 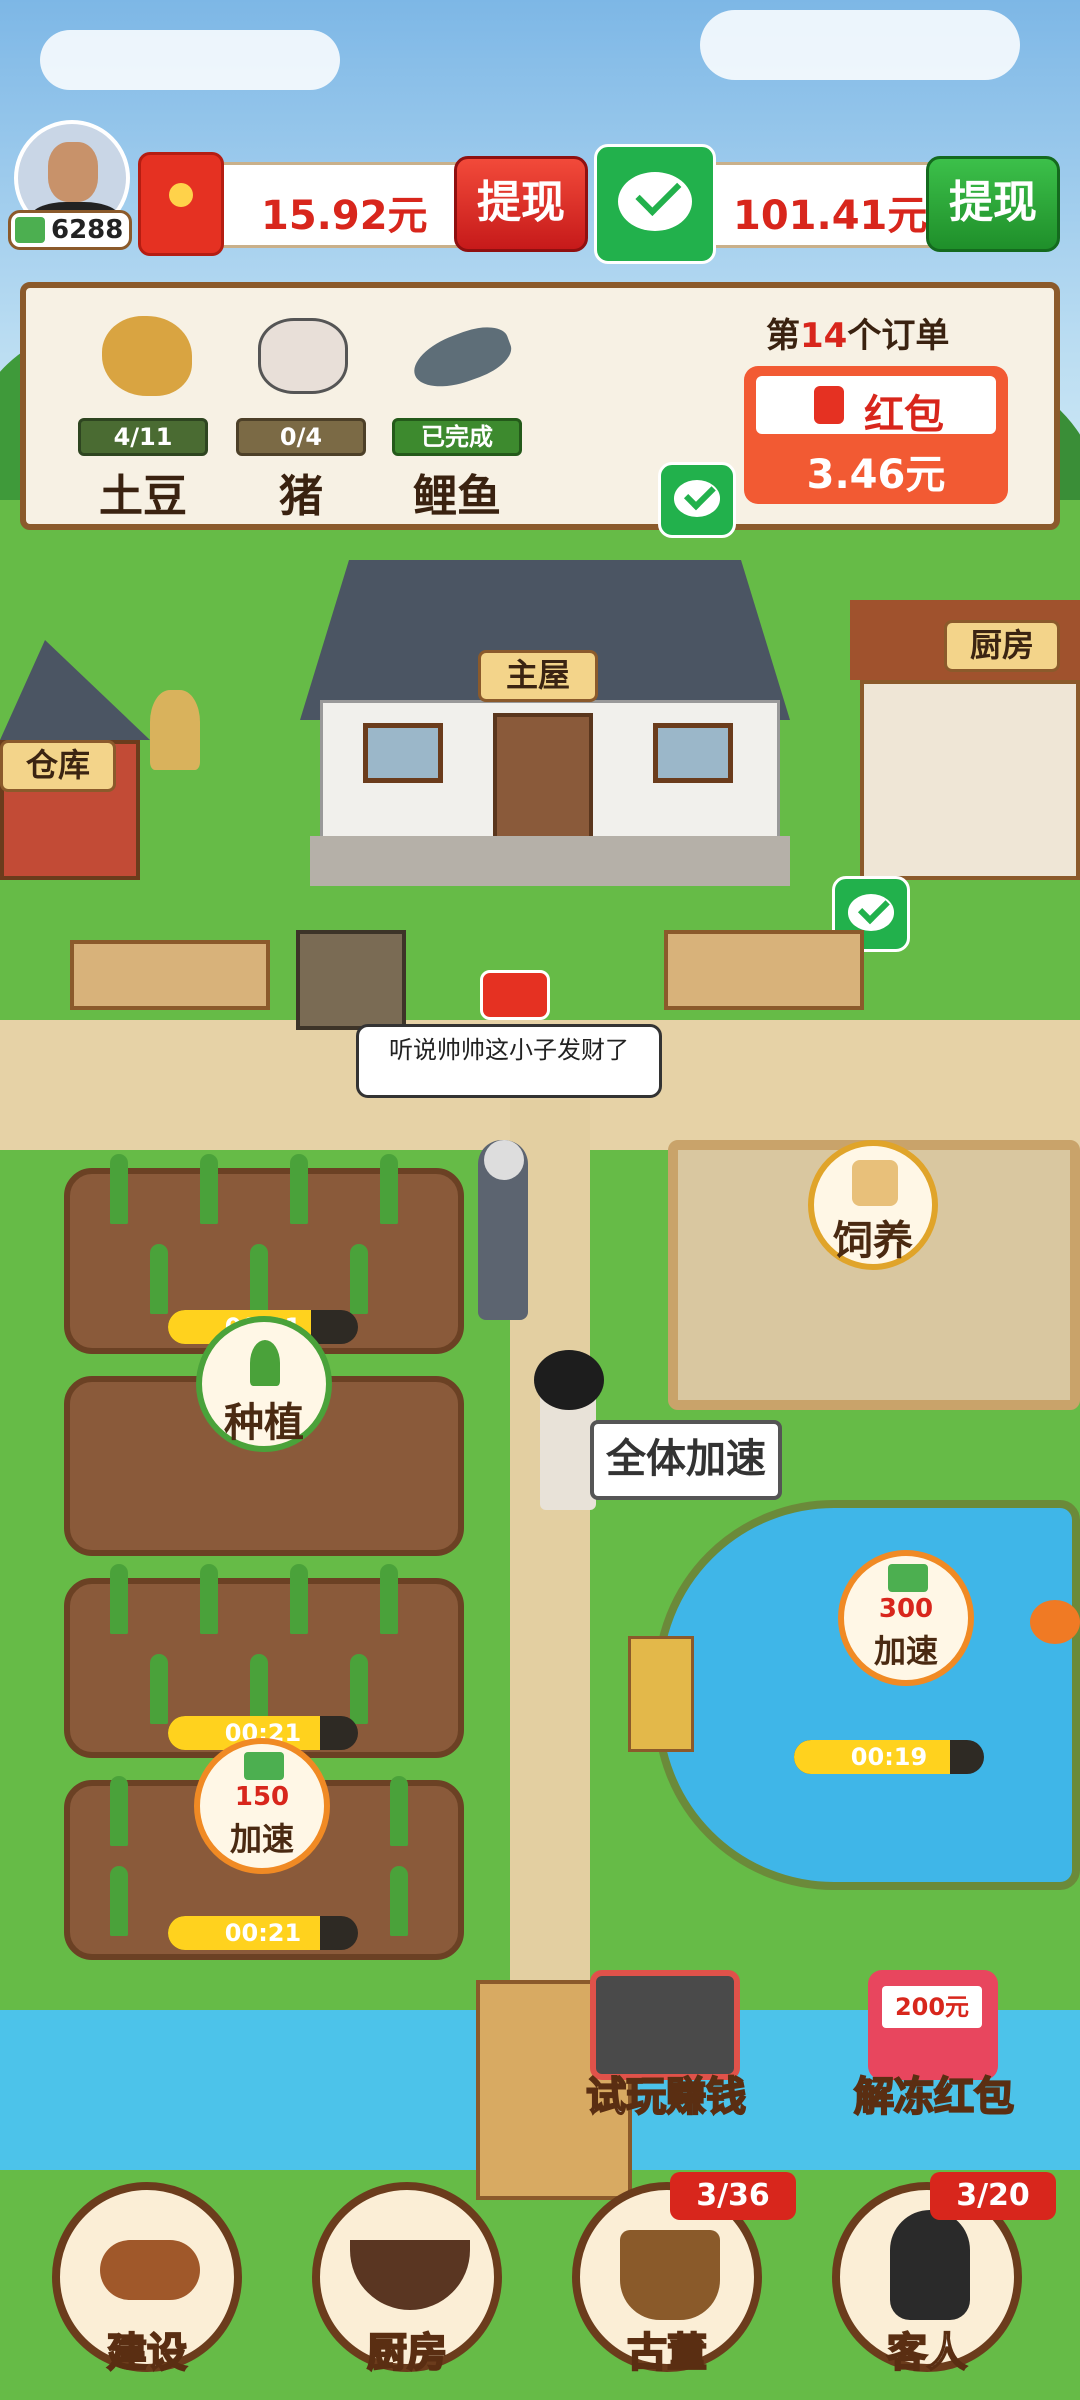 What do you see at coordinates (830, 216) in the screenshot?
I see `wechat-amount: 101.41元` at bounding box center [830, 216].